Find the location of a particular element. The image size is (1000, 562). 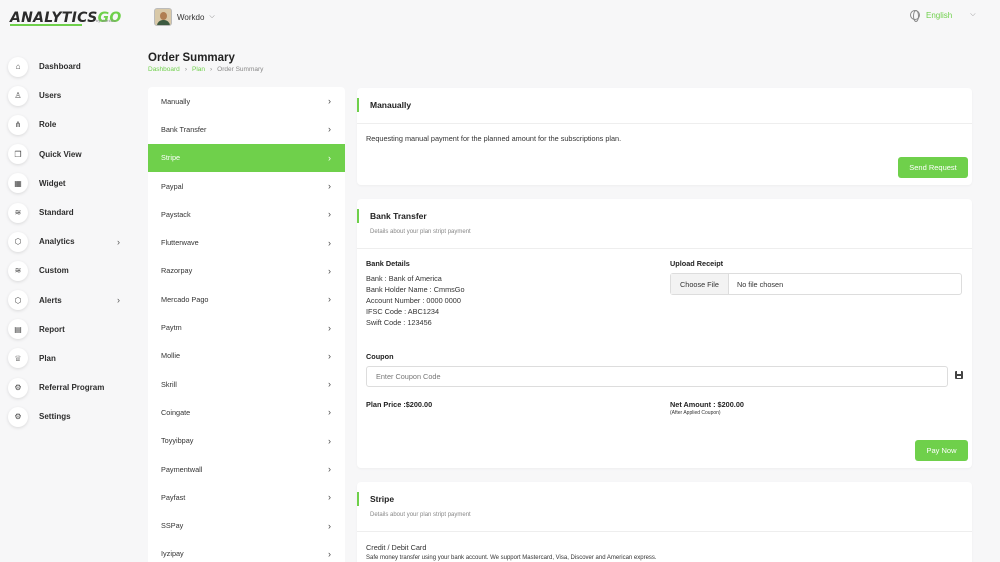

payment-method-bank-transfer: Bank Transfer › is located at coordinates (246, 129).